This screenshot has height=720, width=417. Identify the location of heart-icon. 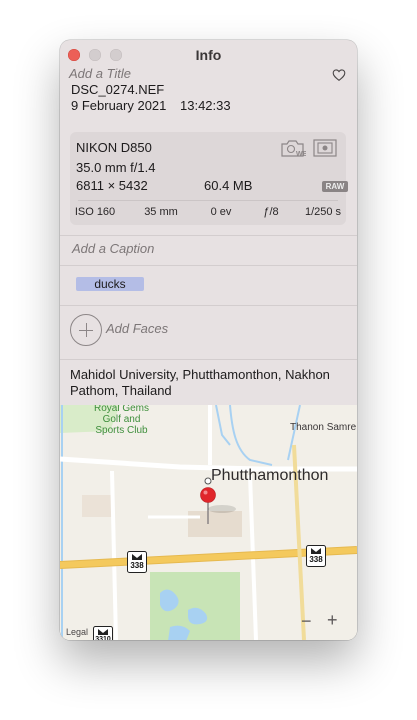
(339, 75).